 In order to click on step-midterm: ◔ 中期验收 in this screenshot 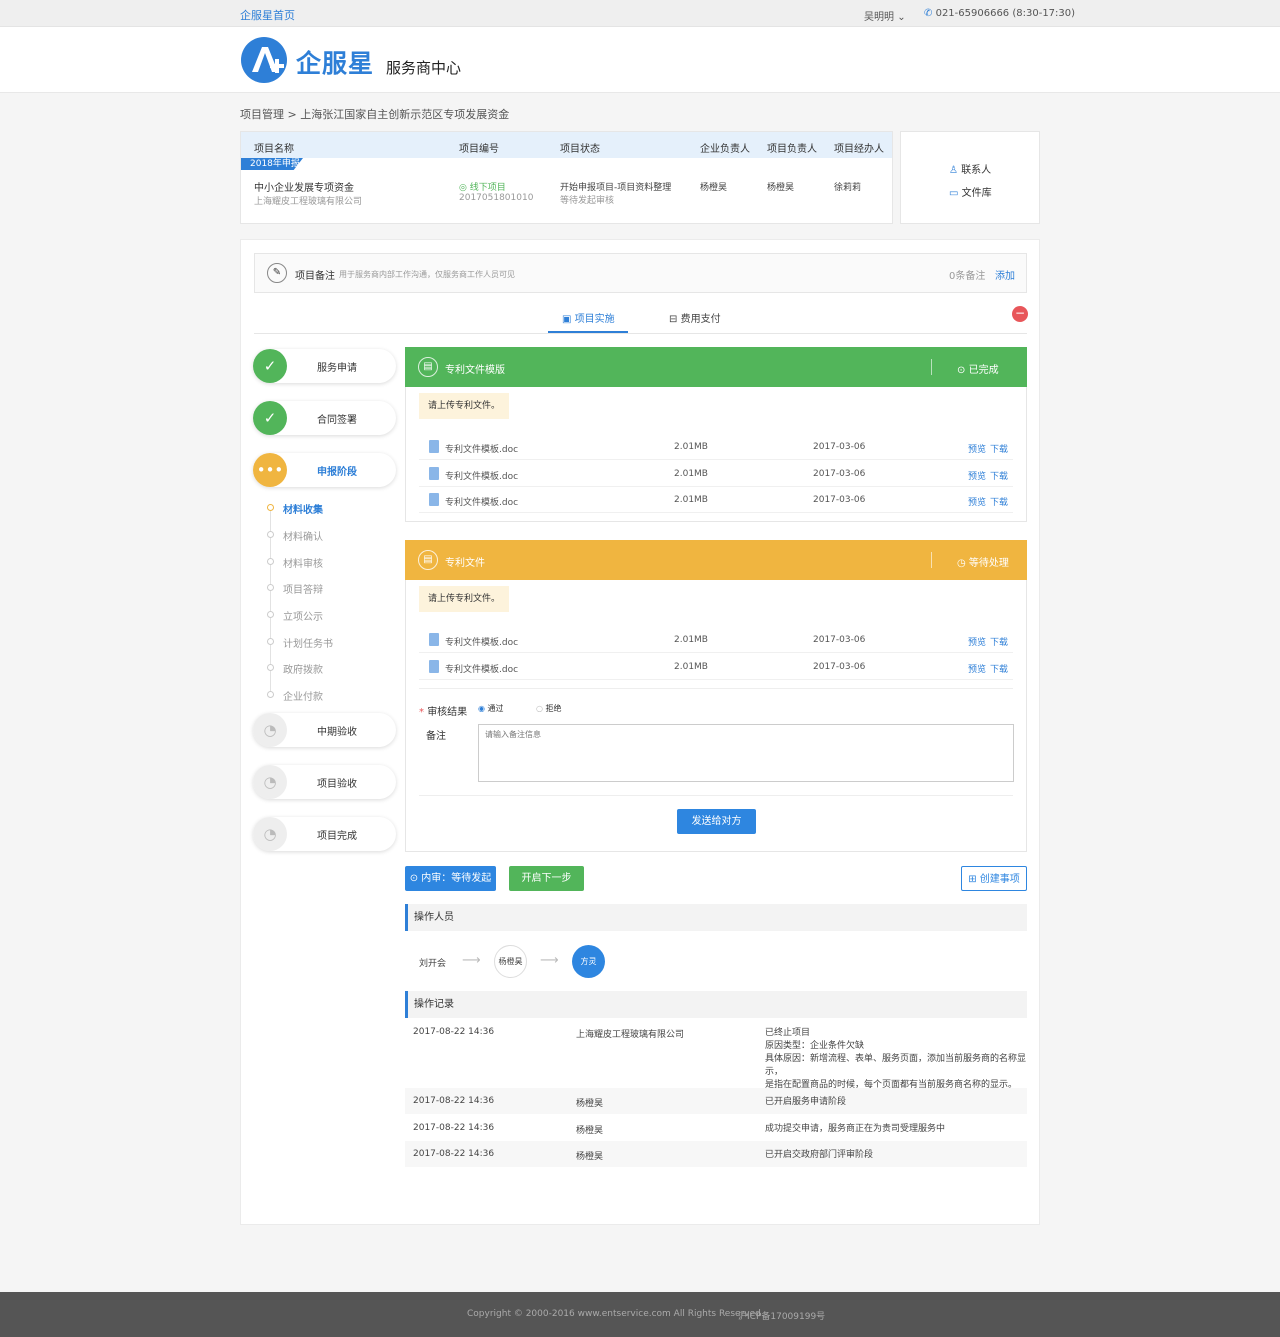, I will do `click(324, 730)`.